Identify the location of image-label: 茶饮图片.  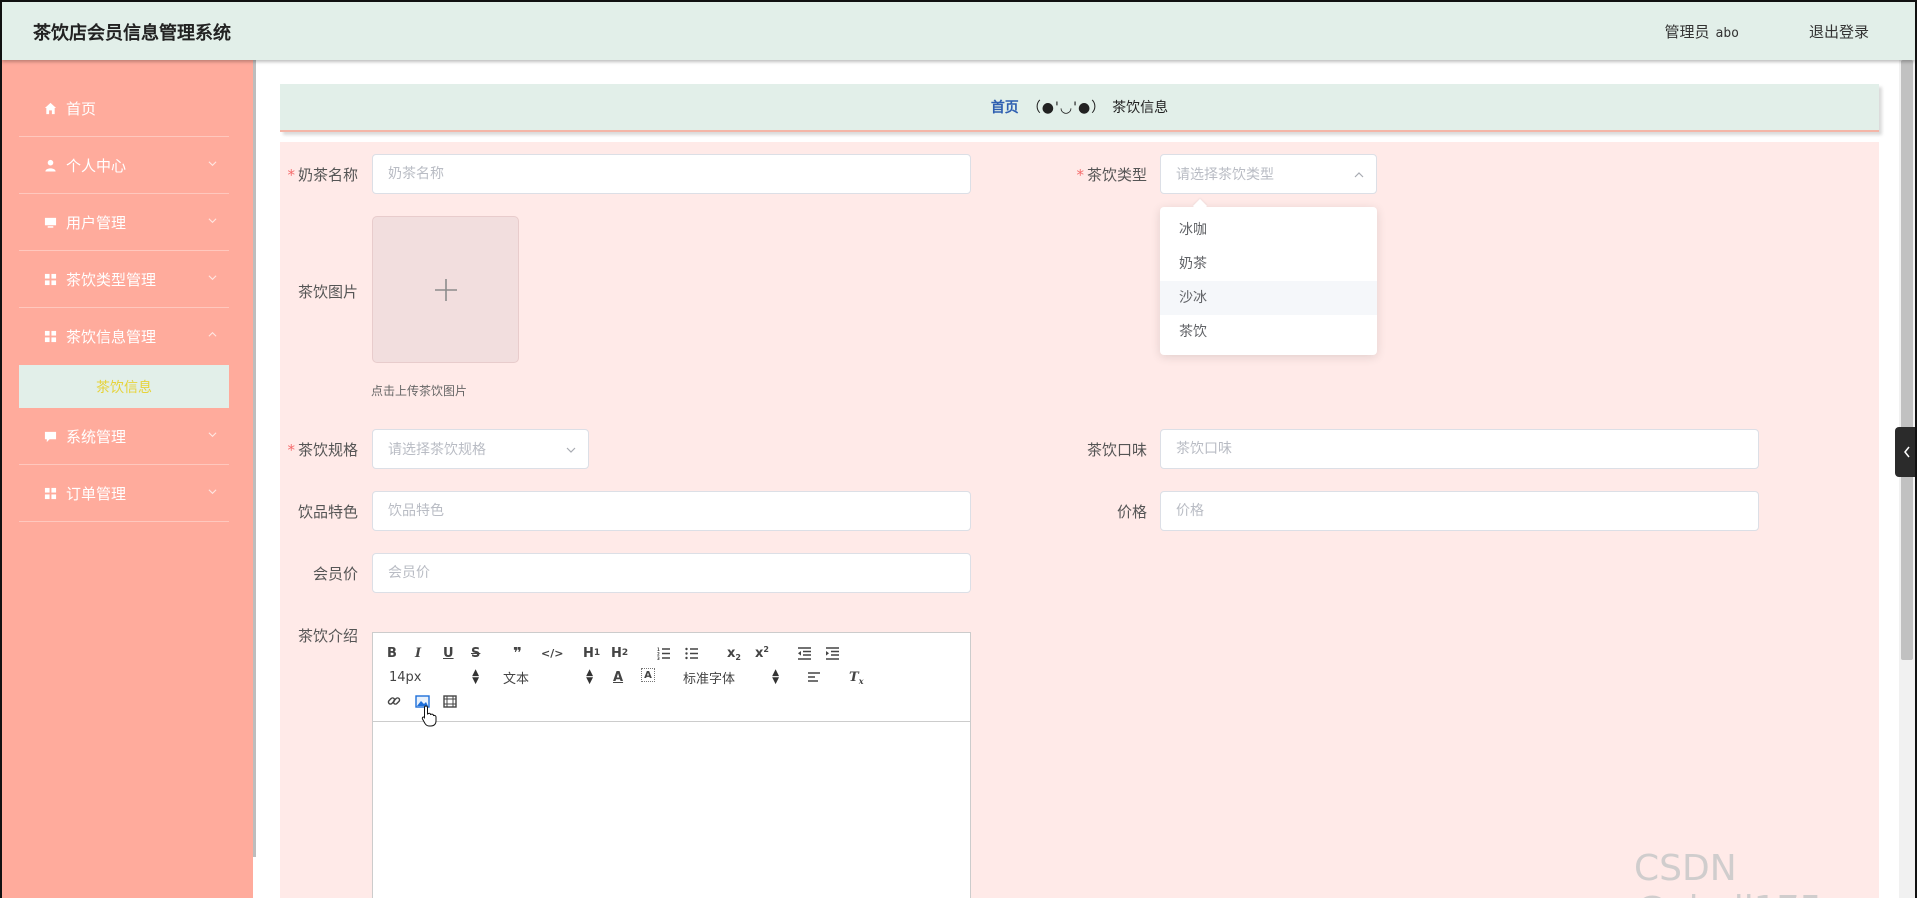
(327, 292).